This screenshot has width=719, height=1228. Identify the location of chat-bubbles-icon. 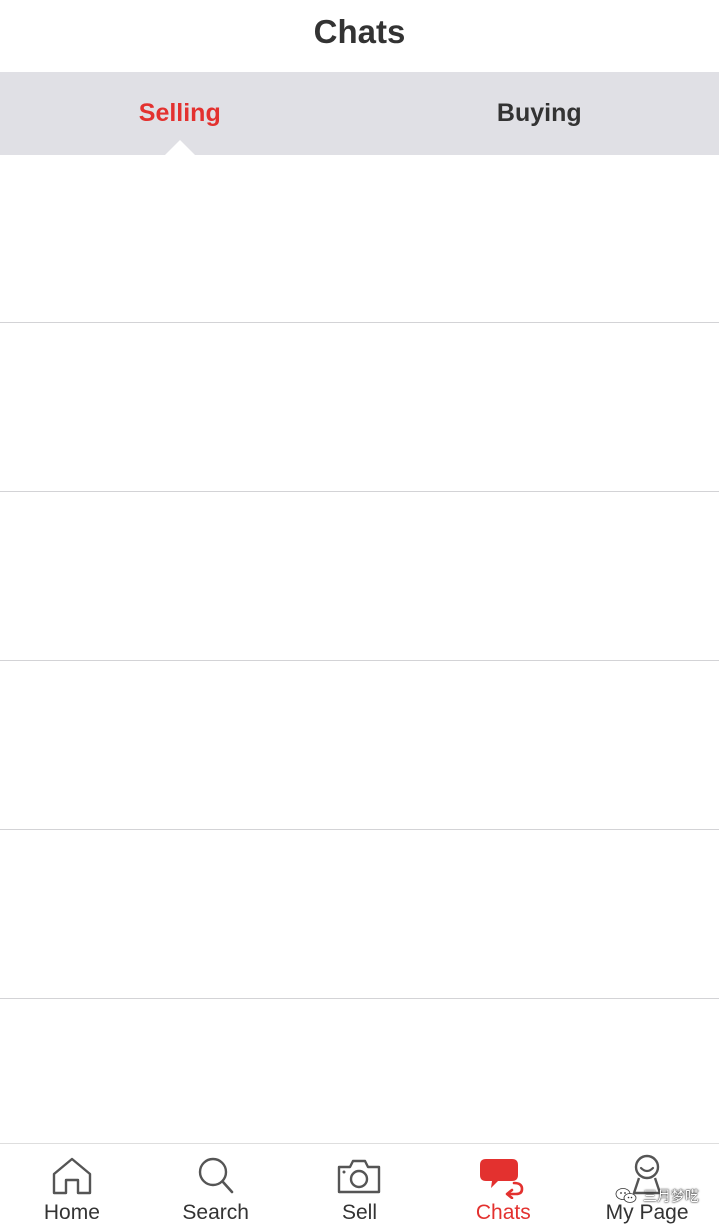
(502, 1179).